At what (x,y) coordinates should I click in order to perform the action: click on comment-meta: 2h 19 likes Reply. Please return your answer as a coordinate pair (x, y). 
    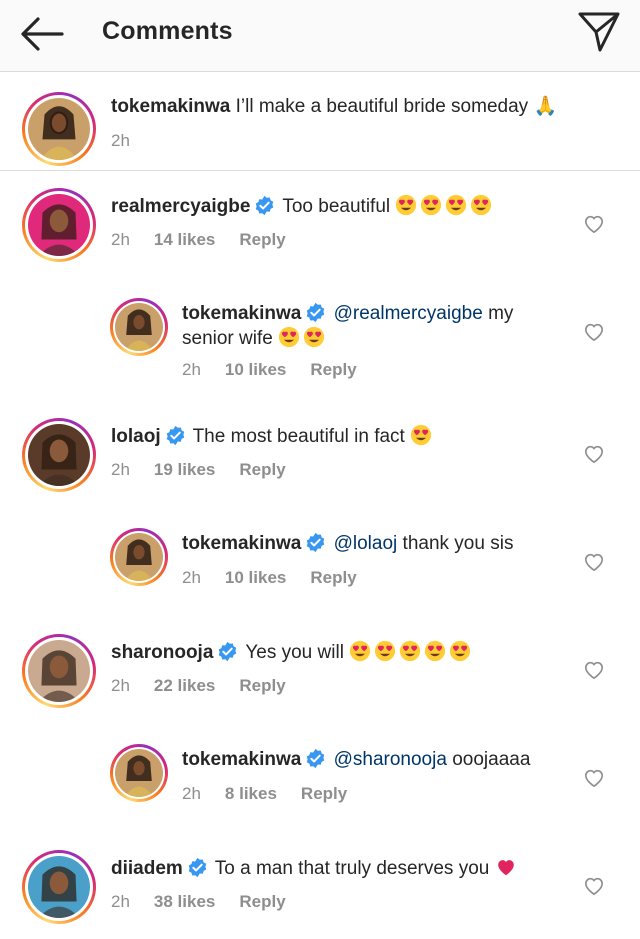
    Looking at the image, I should click on (198, 470).